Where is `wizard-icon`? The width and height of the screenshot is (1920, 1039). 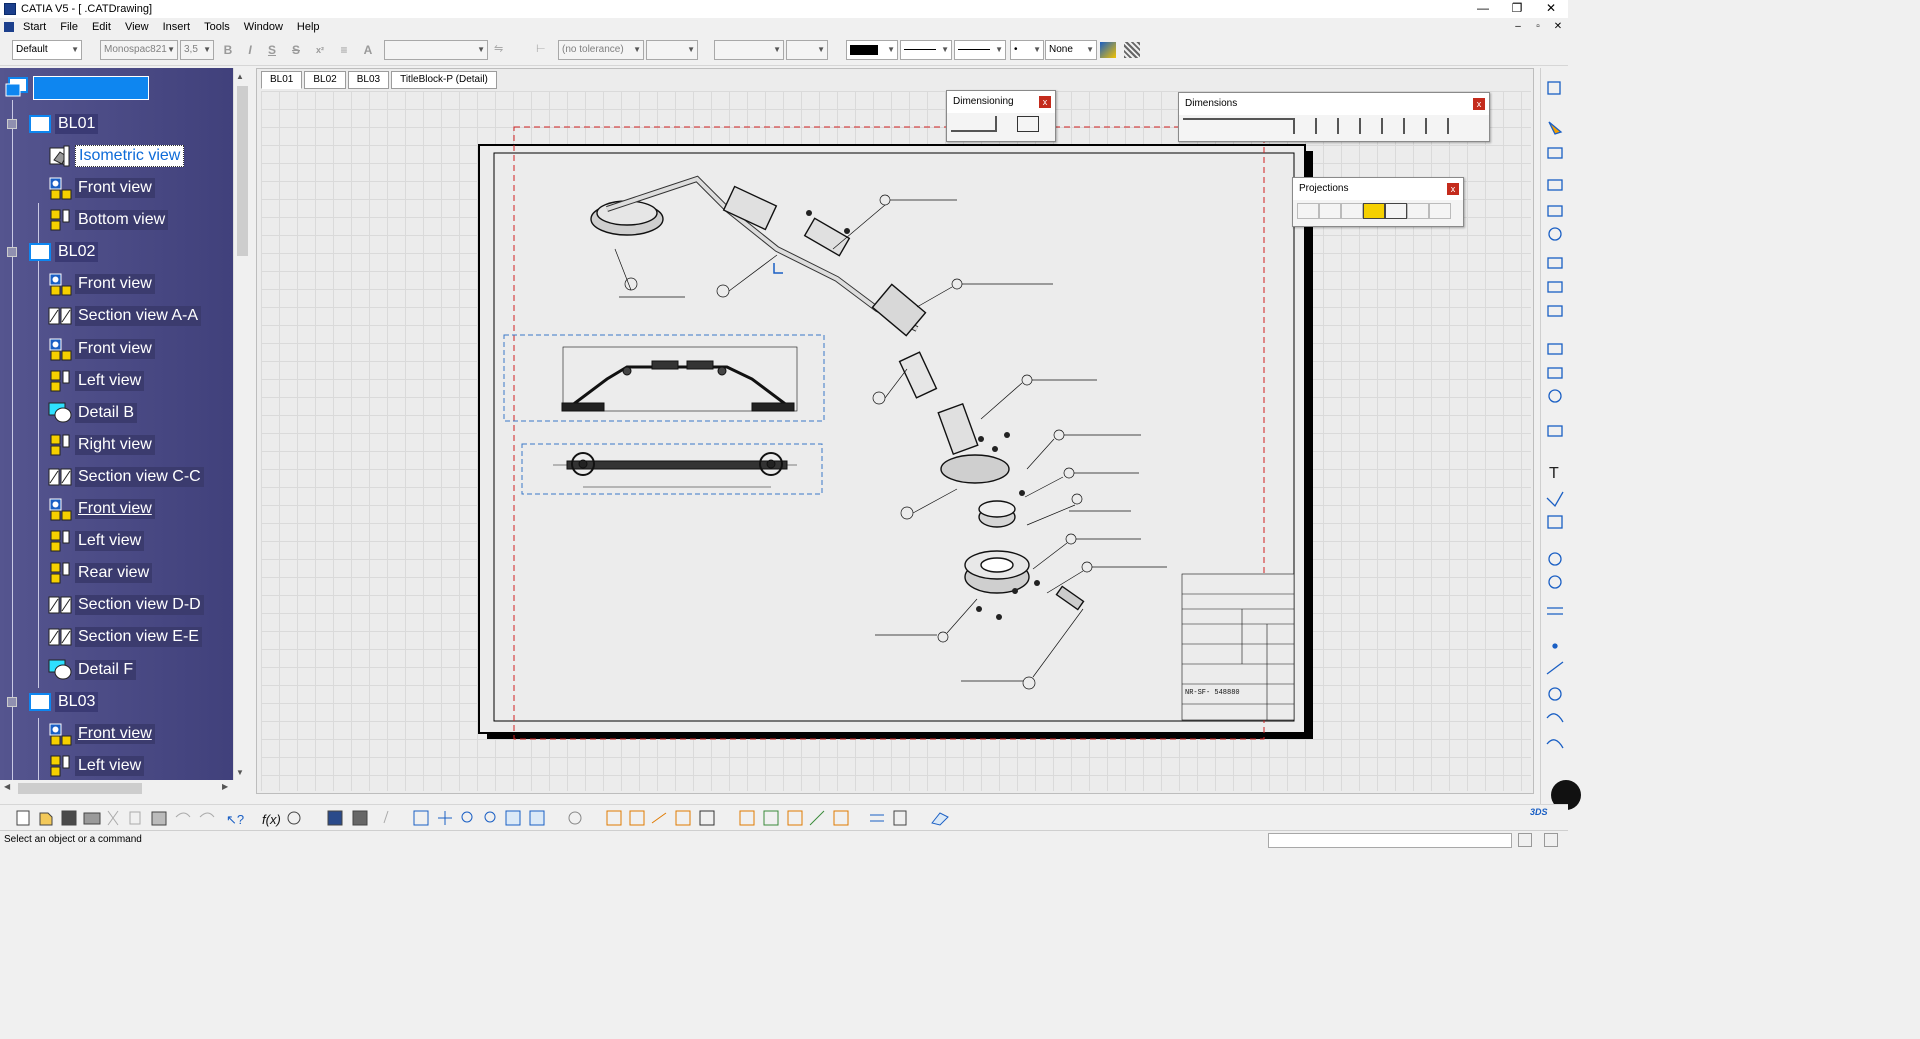 wizard-icon is located at coordinates (1555, 311).